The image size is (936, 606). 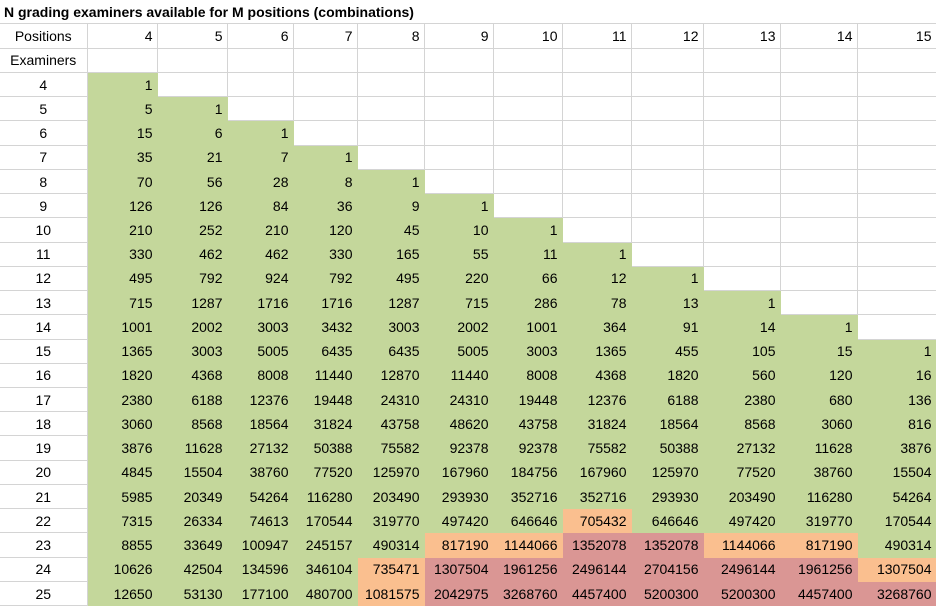 I want to click on combination-value-cell: 286, so click(x=528, y=303).